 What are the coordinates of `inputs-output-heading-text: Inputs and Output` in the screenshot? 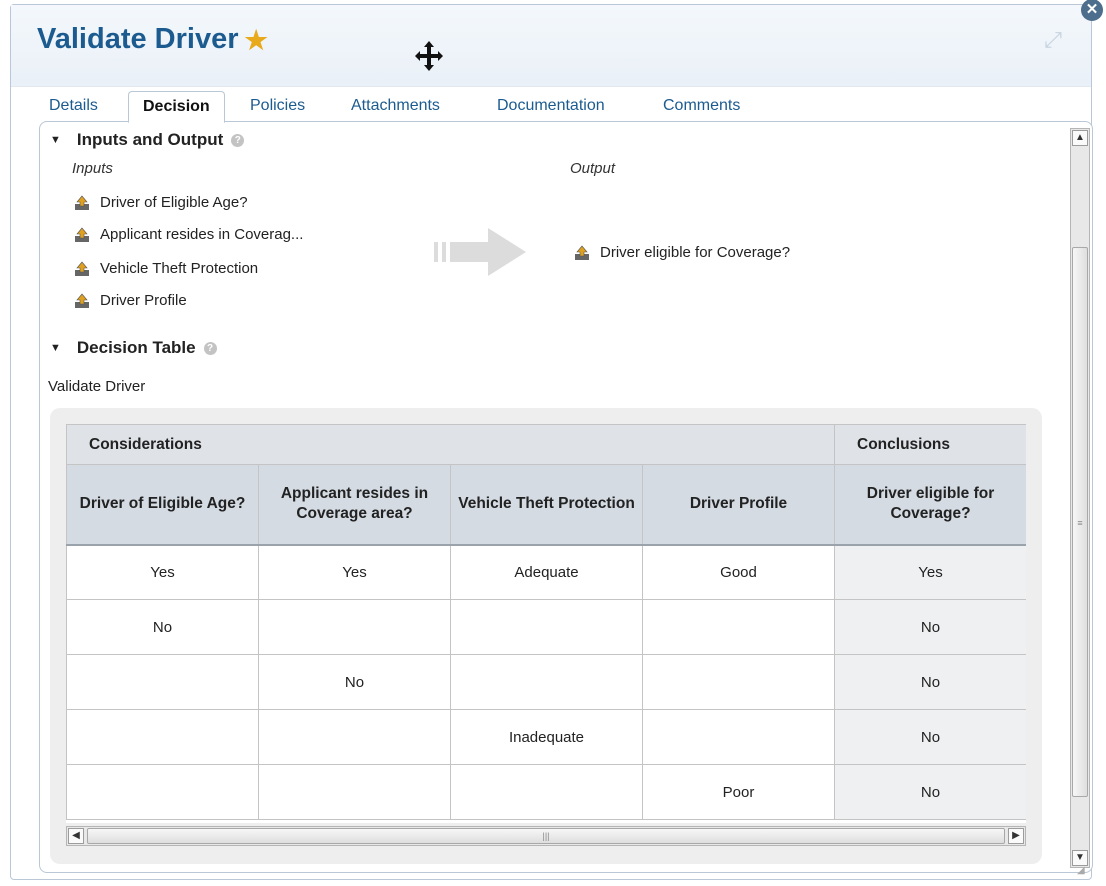 It's located at (150, 139).